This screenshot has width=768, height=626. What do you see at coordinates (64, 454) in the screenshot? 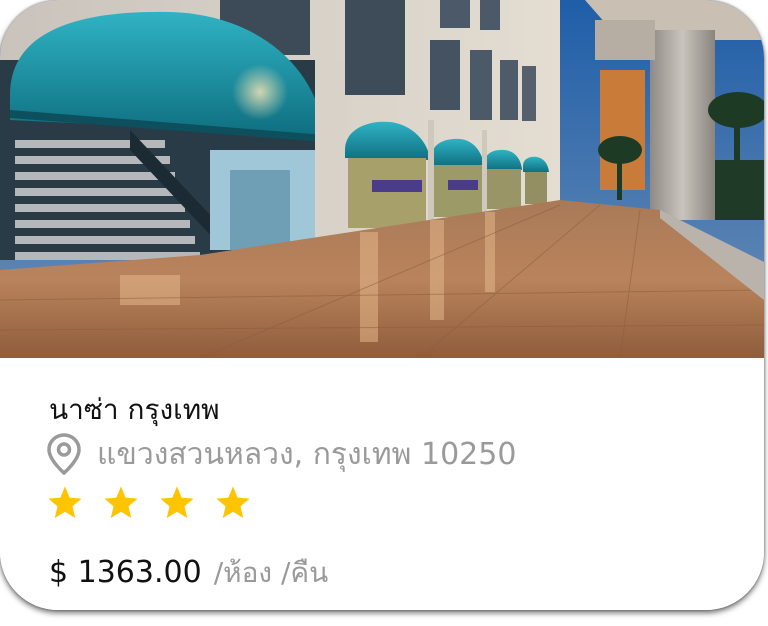
I see `location-pin-icon` at bounding box center [64, 454].